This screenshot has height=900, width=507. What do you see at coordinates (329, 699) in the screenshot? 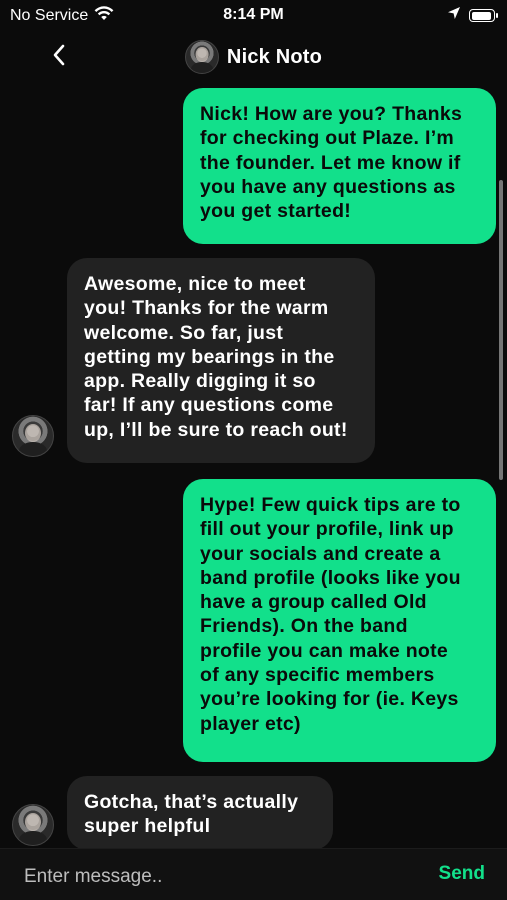
I see `message-line: you’re looking for (ie. Keys` at bounding box center [329, 699].